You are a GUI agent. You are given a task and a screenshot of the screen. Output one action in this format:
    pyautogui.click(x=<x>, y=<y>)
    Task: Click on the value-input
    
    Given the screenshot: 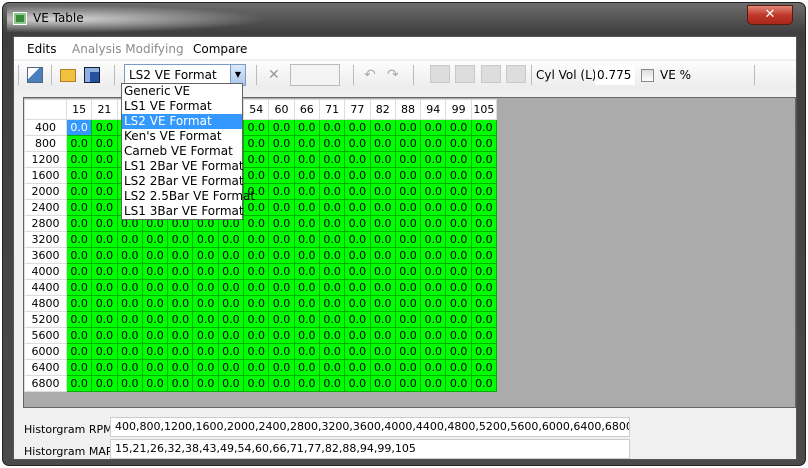 What is the action you would take?
    pyautogui.click(x=315, y=75)
    